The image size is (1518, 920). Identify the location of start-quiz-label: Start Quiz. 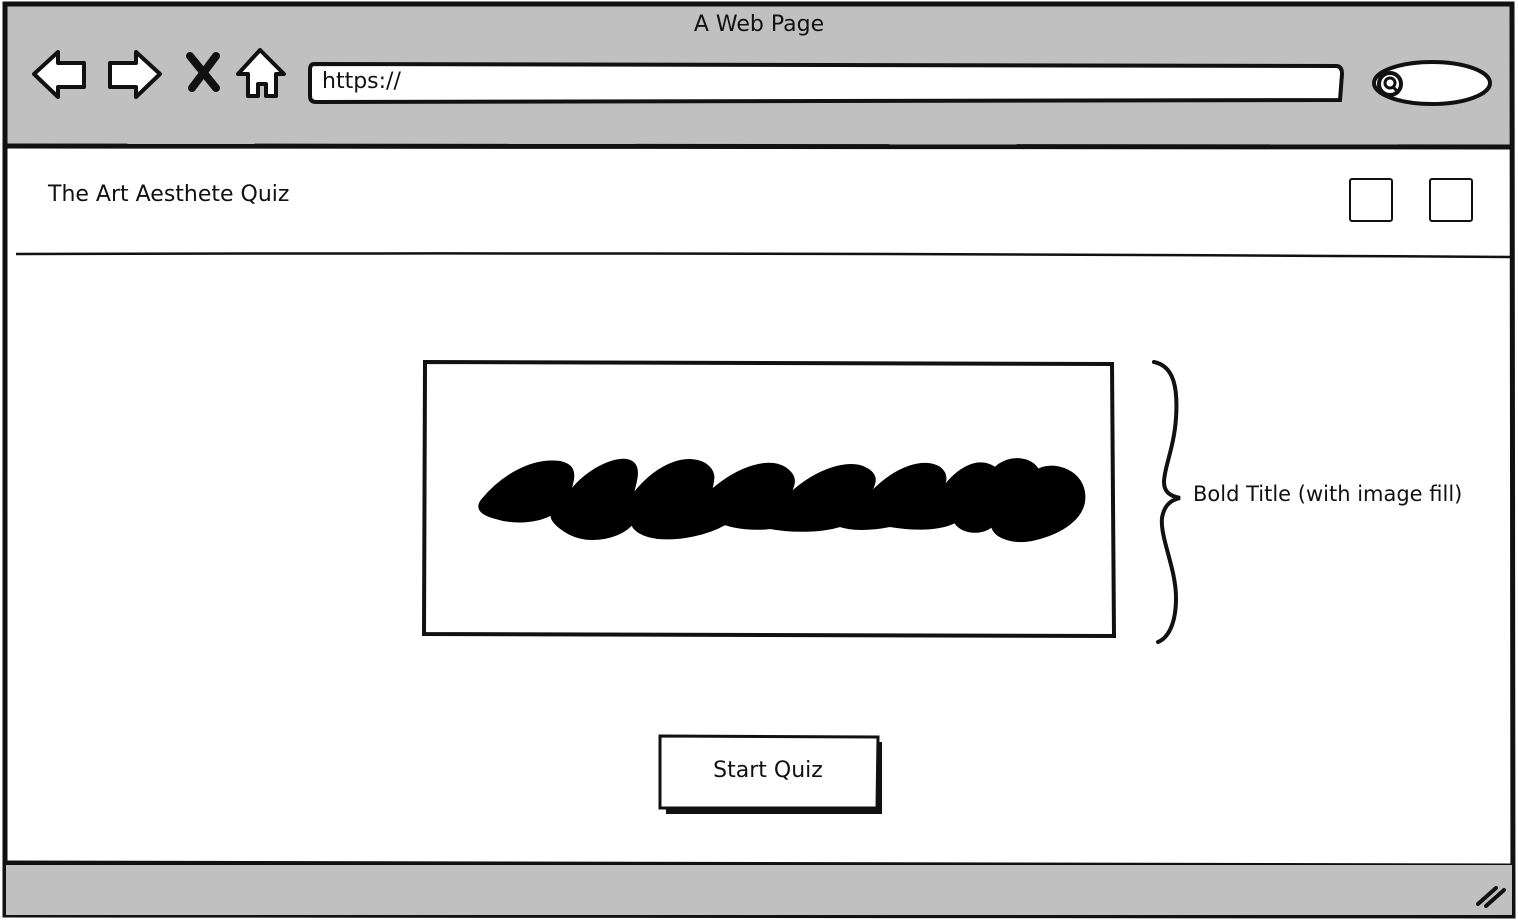
(768, 771).